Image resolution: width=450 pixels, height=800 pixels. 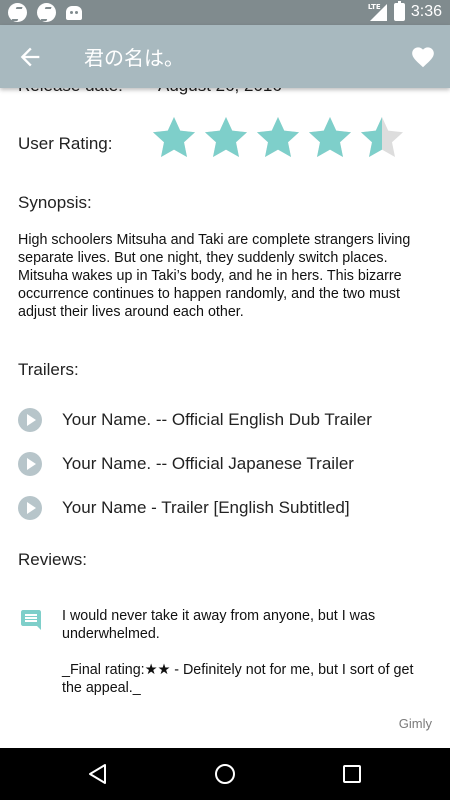 What do you see at coordinates (378, 12) in the screenshot?
I see `lte-signal-icon: LTE` at bounding box center [378, 12].